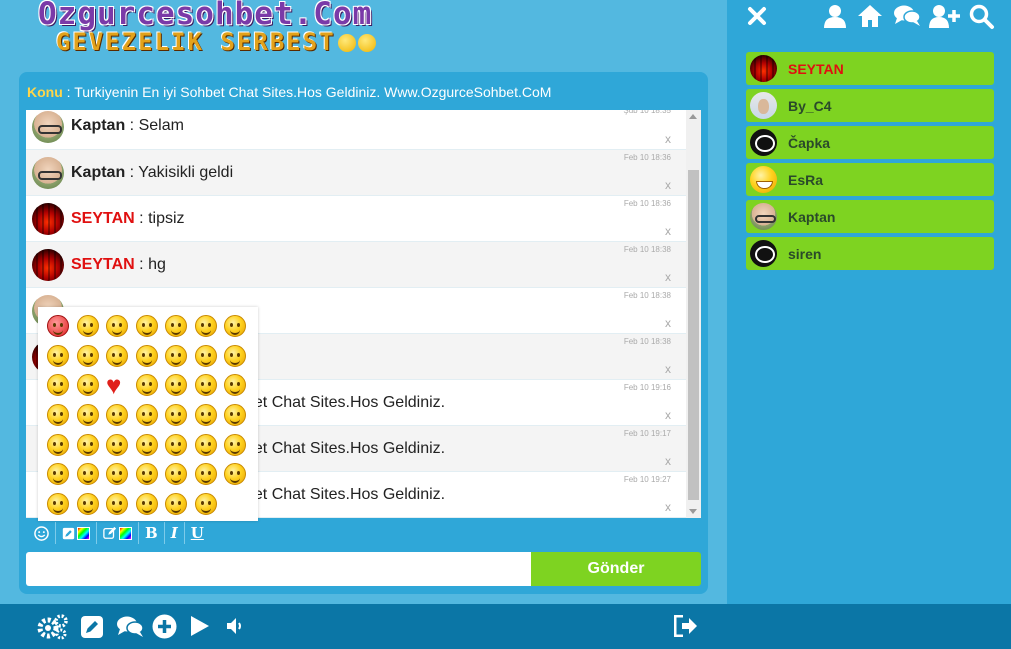 The width and height of the screenshot is (1011, 649). Describe the element at coordinates (693, 116) in the screenshot. I see `scroll-up-icon` at that location.